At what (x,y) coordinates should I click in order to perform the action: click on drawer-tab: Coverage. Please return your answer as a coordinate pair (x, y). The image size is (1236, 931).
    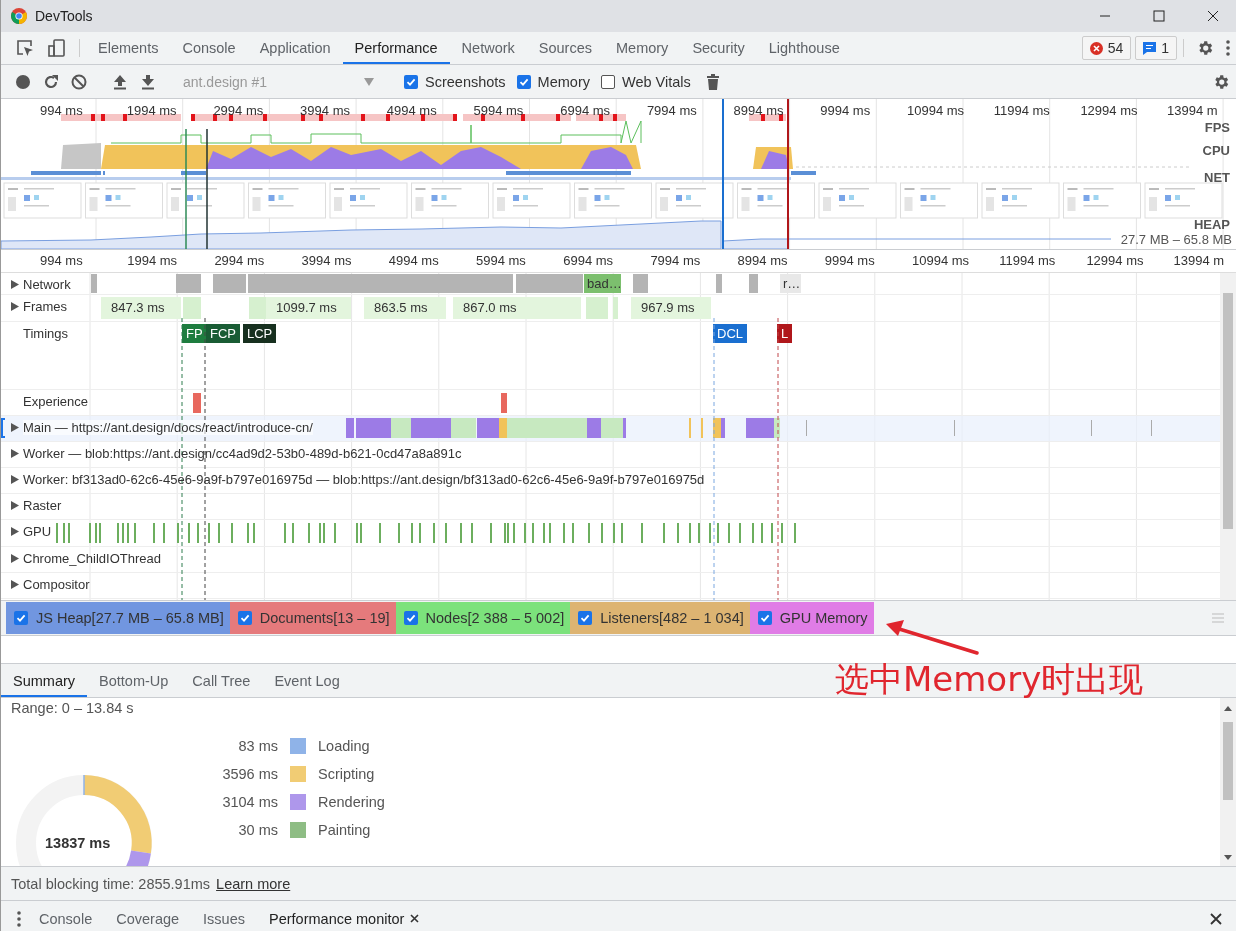
    Looking at the image, I should click on (148, 916).